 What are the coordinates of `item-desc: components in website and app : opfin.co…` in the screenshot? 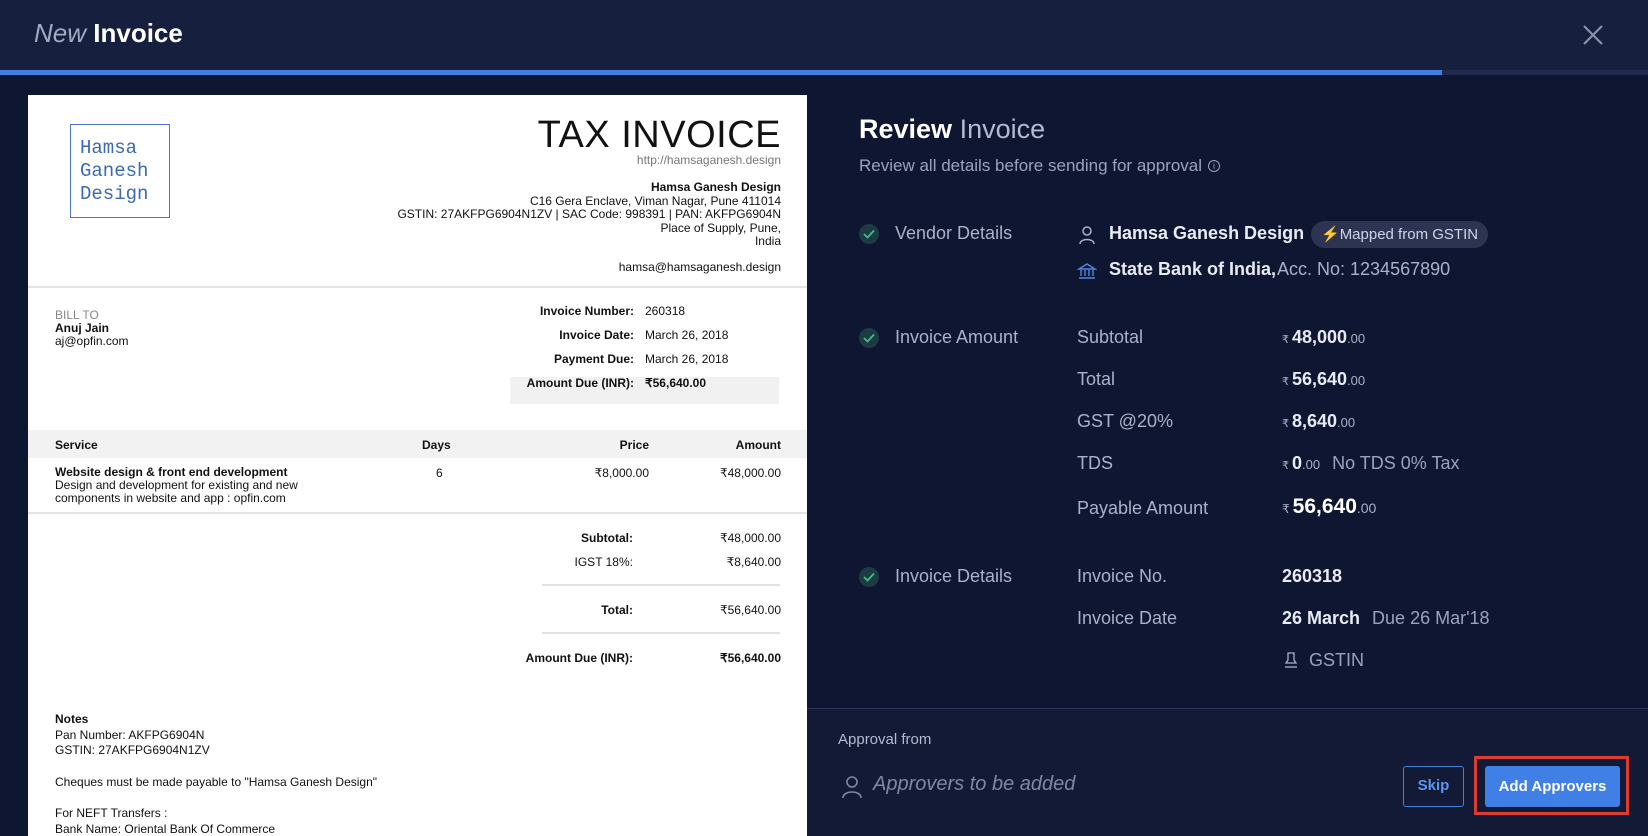 It's located at (170, 498).